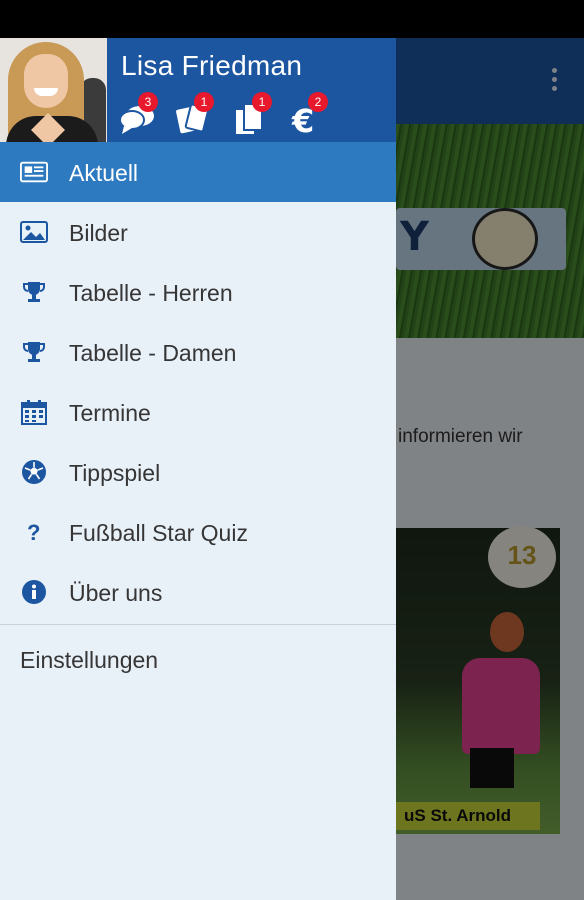  I want to click on menu-item-label: Bilder, so click(98, 233).